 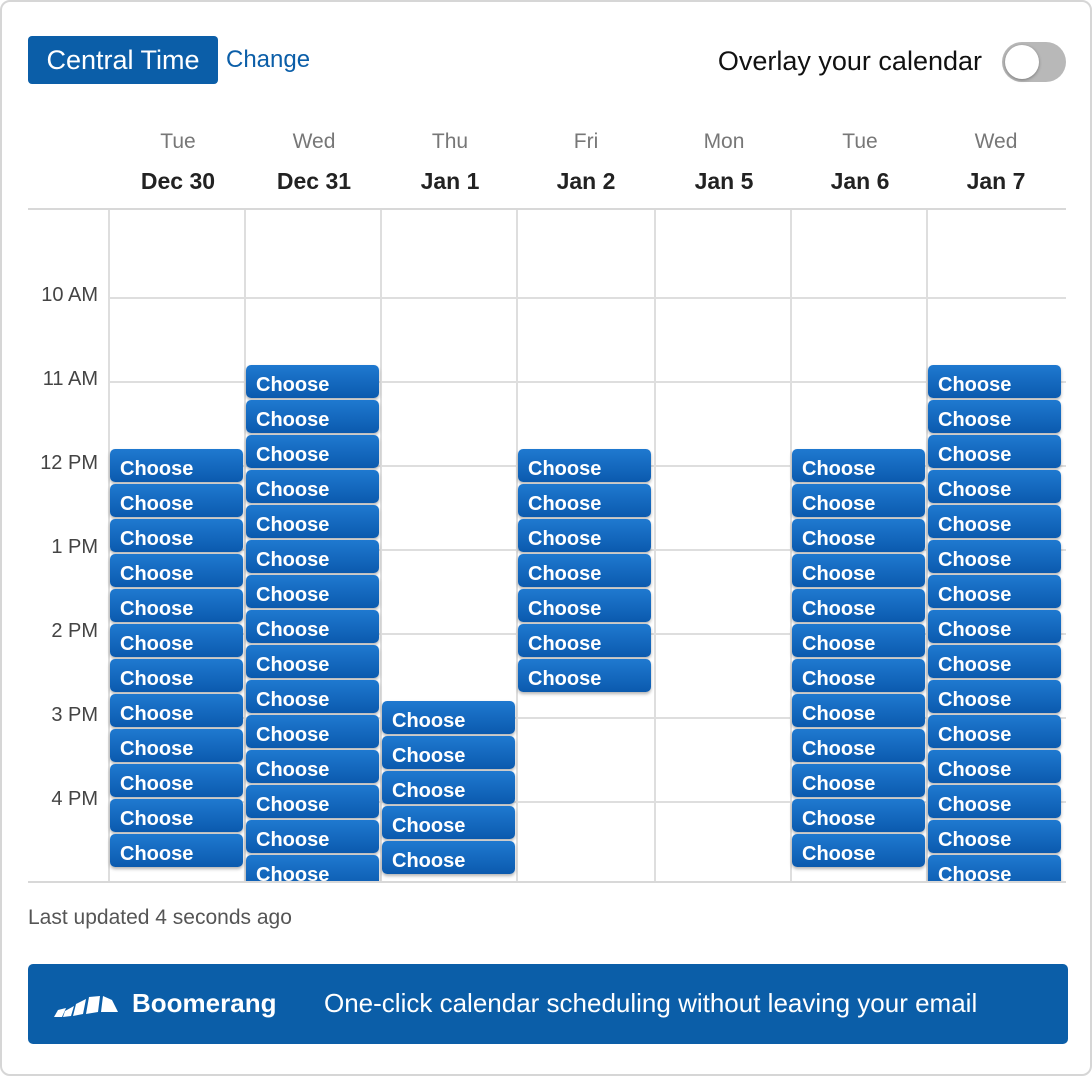 What do you see at coordinates (69, 463) in the screenshot?
I see `hour-label: 12 PM` at bounding box center [69, 463].